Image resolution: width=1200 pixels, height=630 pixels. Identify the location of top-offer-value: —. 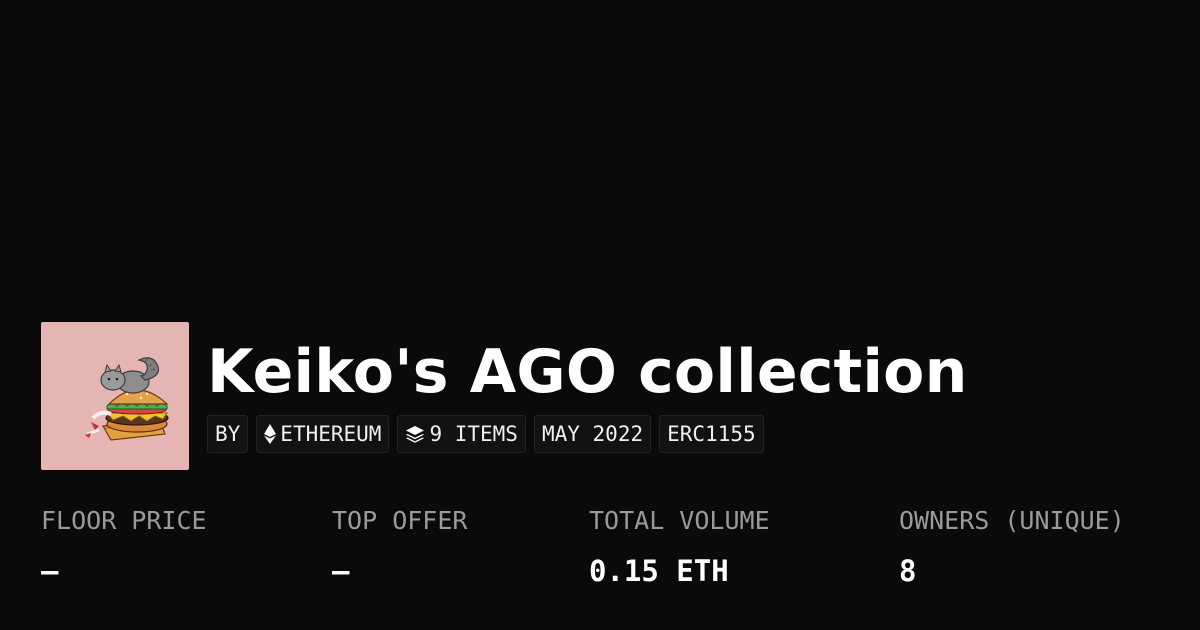
(341, 571).